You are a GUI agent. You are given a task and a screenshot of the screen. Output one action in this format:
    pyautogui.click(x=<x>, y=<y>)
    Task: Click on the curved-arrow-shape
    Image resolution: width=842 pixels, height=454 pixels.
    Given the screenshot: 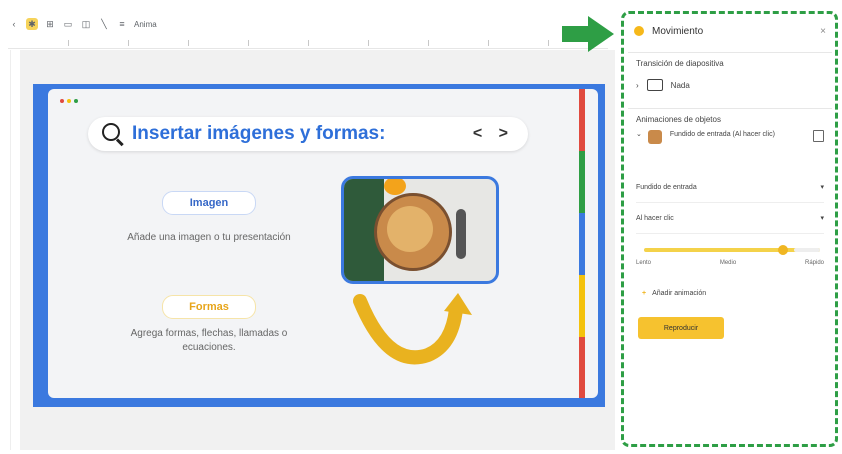 What is the action you would take?
    pyautogui.click(x=418, y=329)
    